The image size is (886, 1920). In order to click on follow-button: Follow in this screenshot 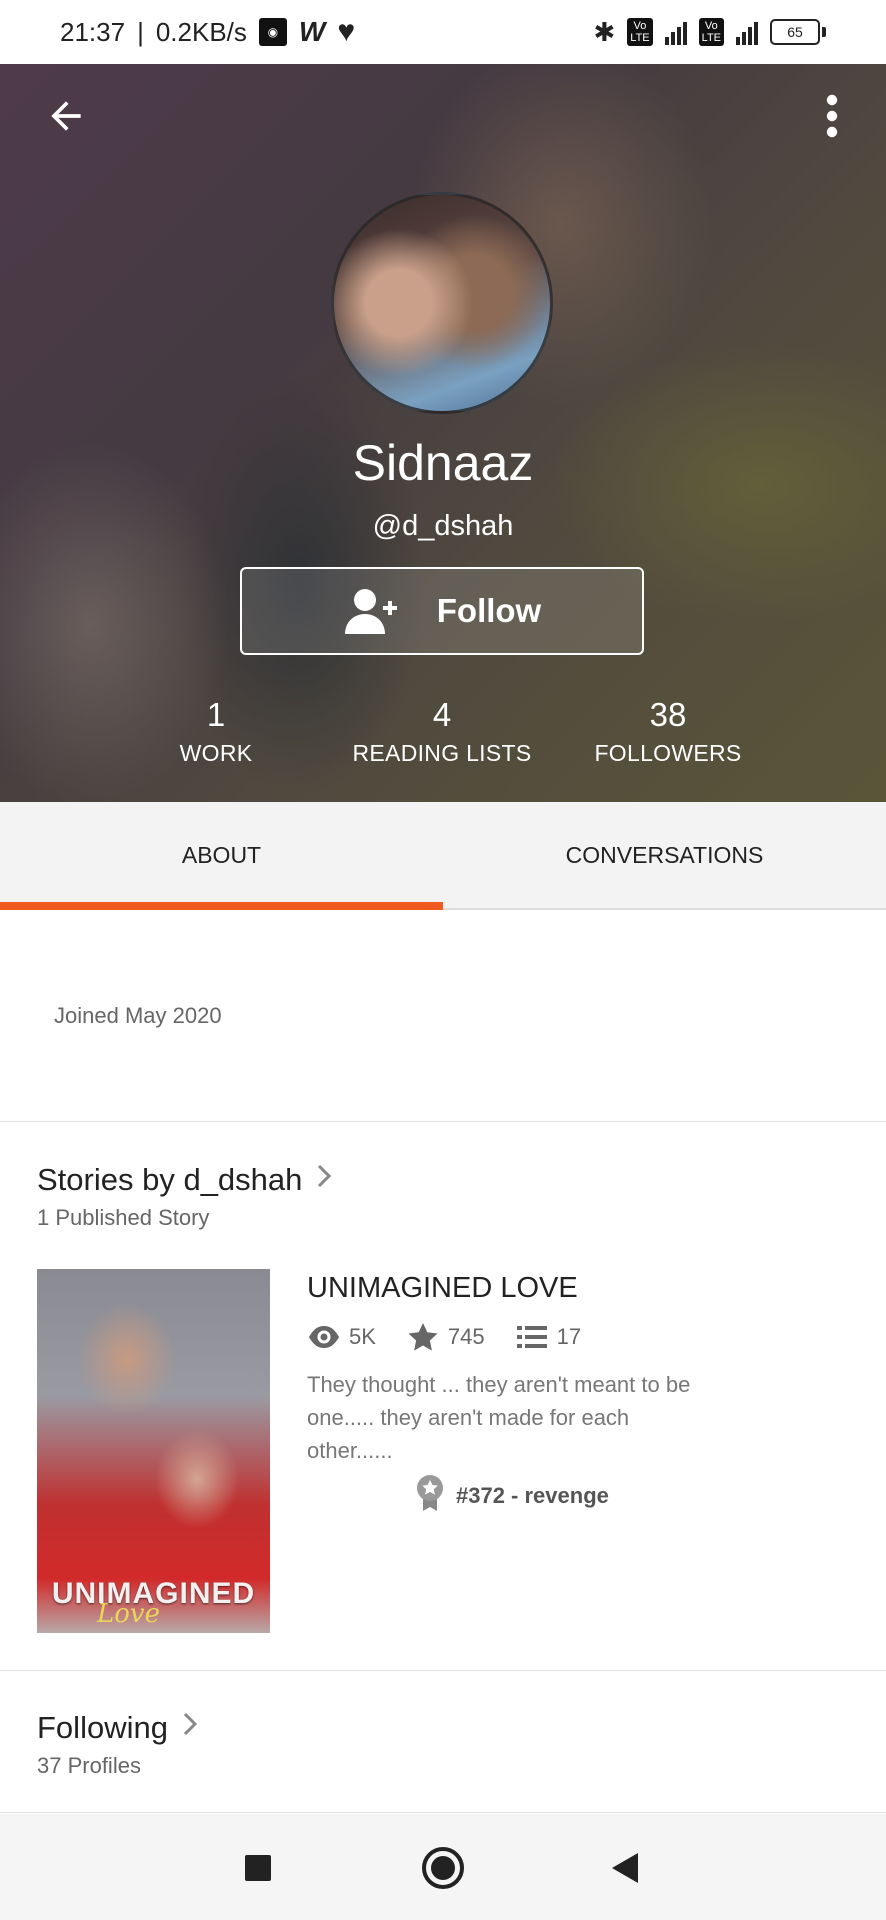, I will do `click(442, 611)`.